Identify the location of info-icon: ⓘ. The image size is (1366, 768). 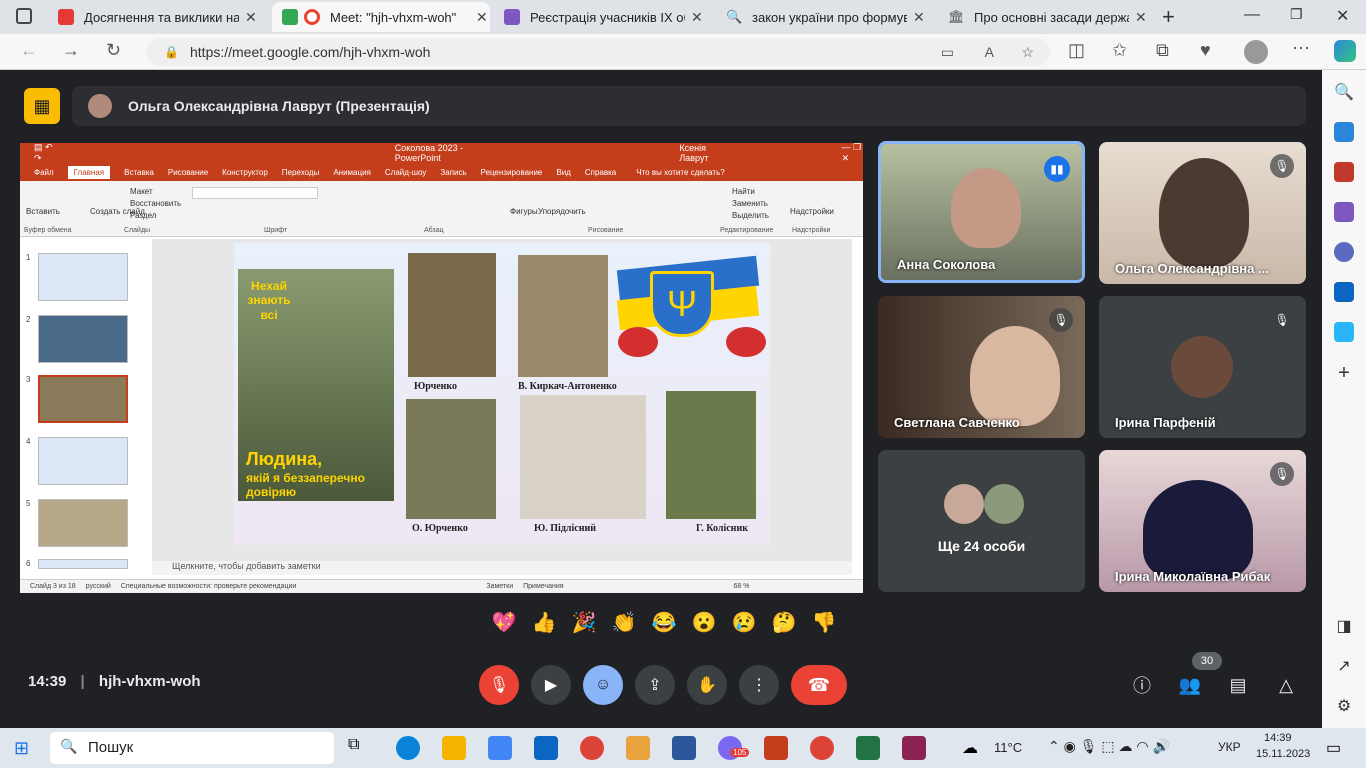
(1142, 685).